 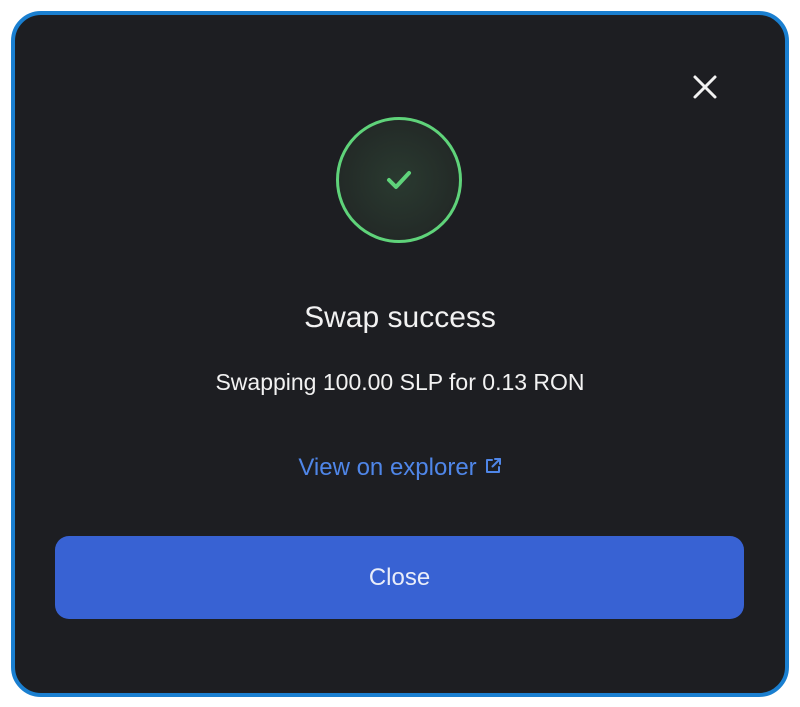 What do you see at coordinates (400, 382) in the screenshot?
I see `swap-summary: Swapping 100.00 SLP for 0.13 RON` at bounding box center [400, 382].